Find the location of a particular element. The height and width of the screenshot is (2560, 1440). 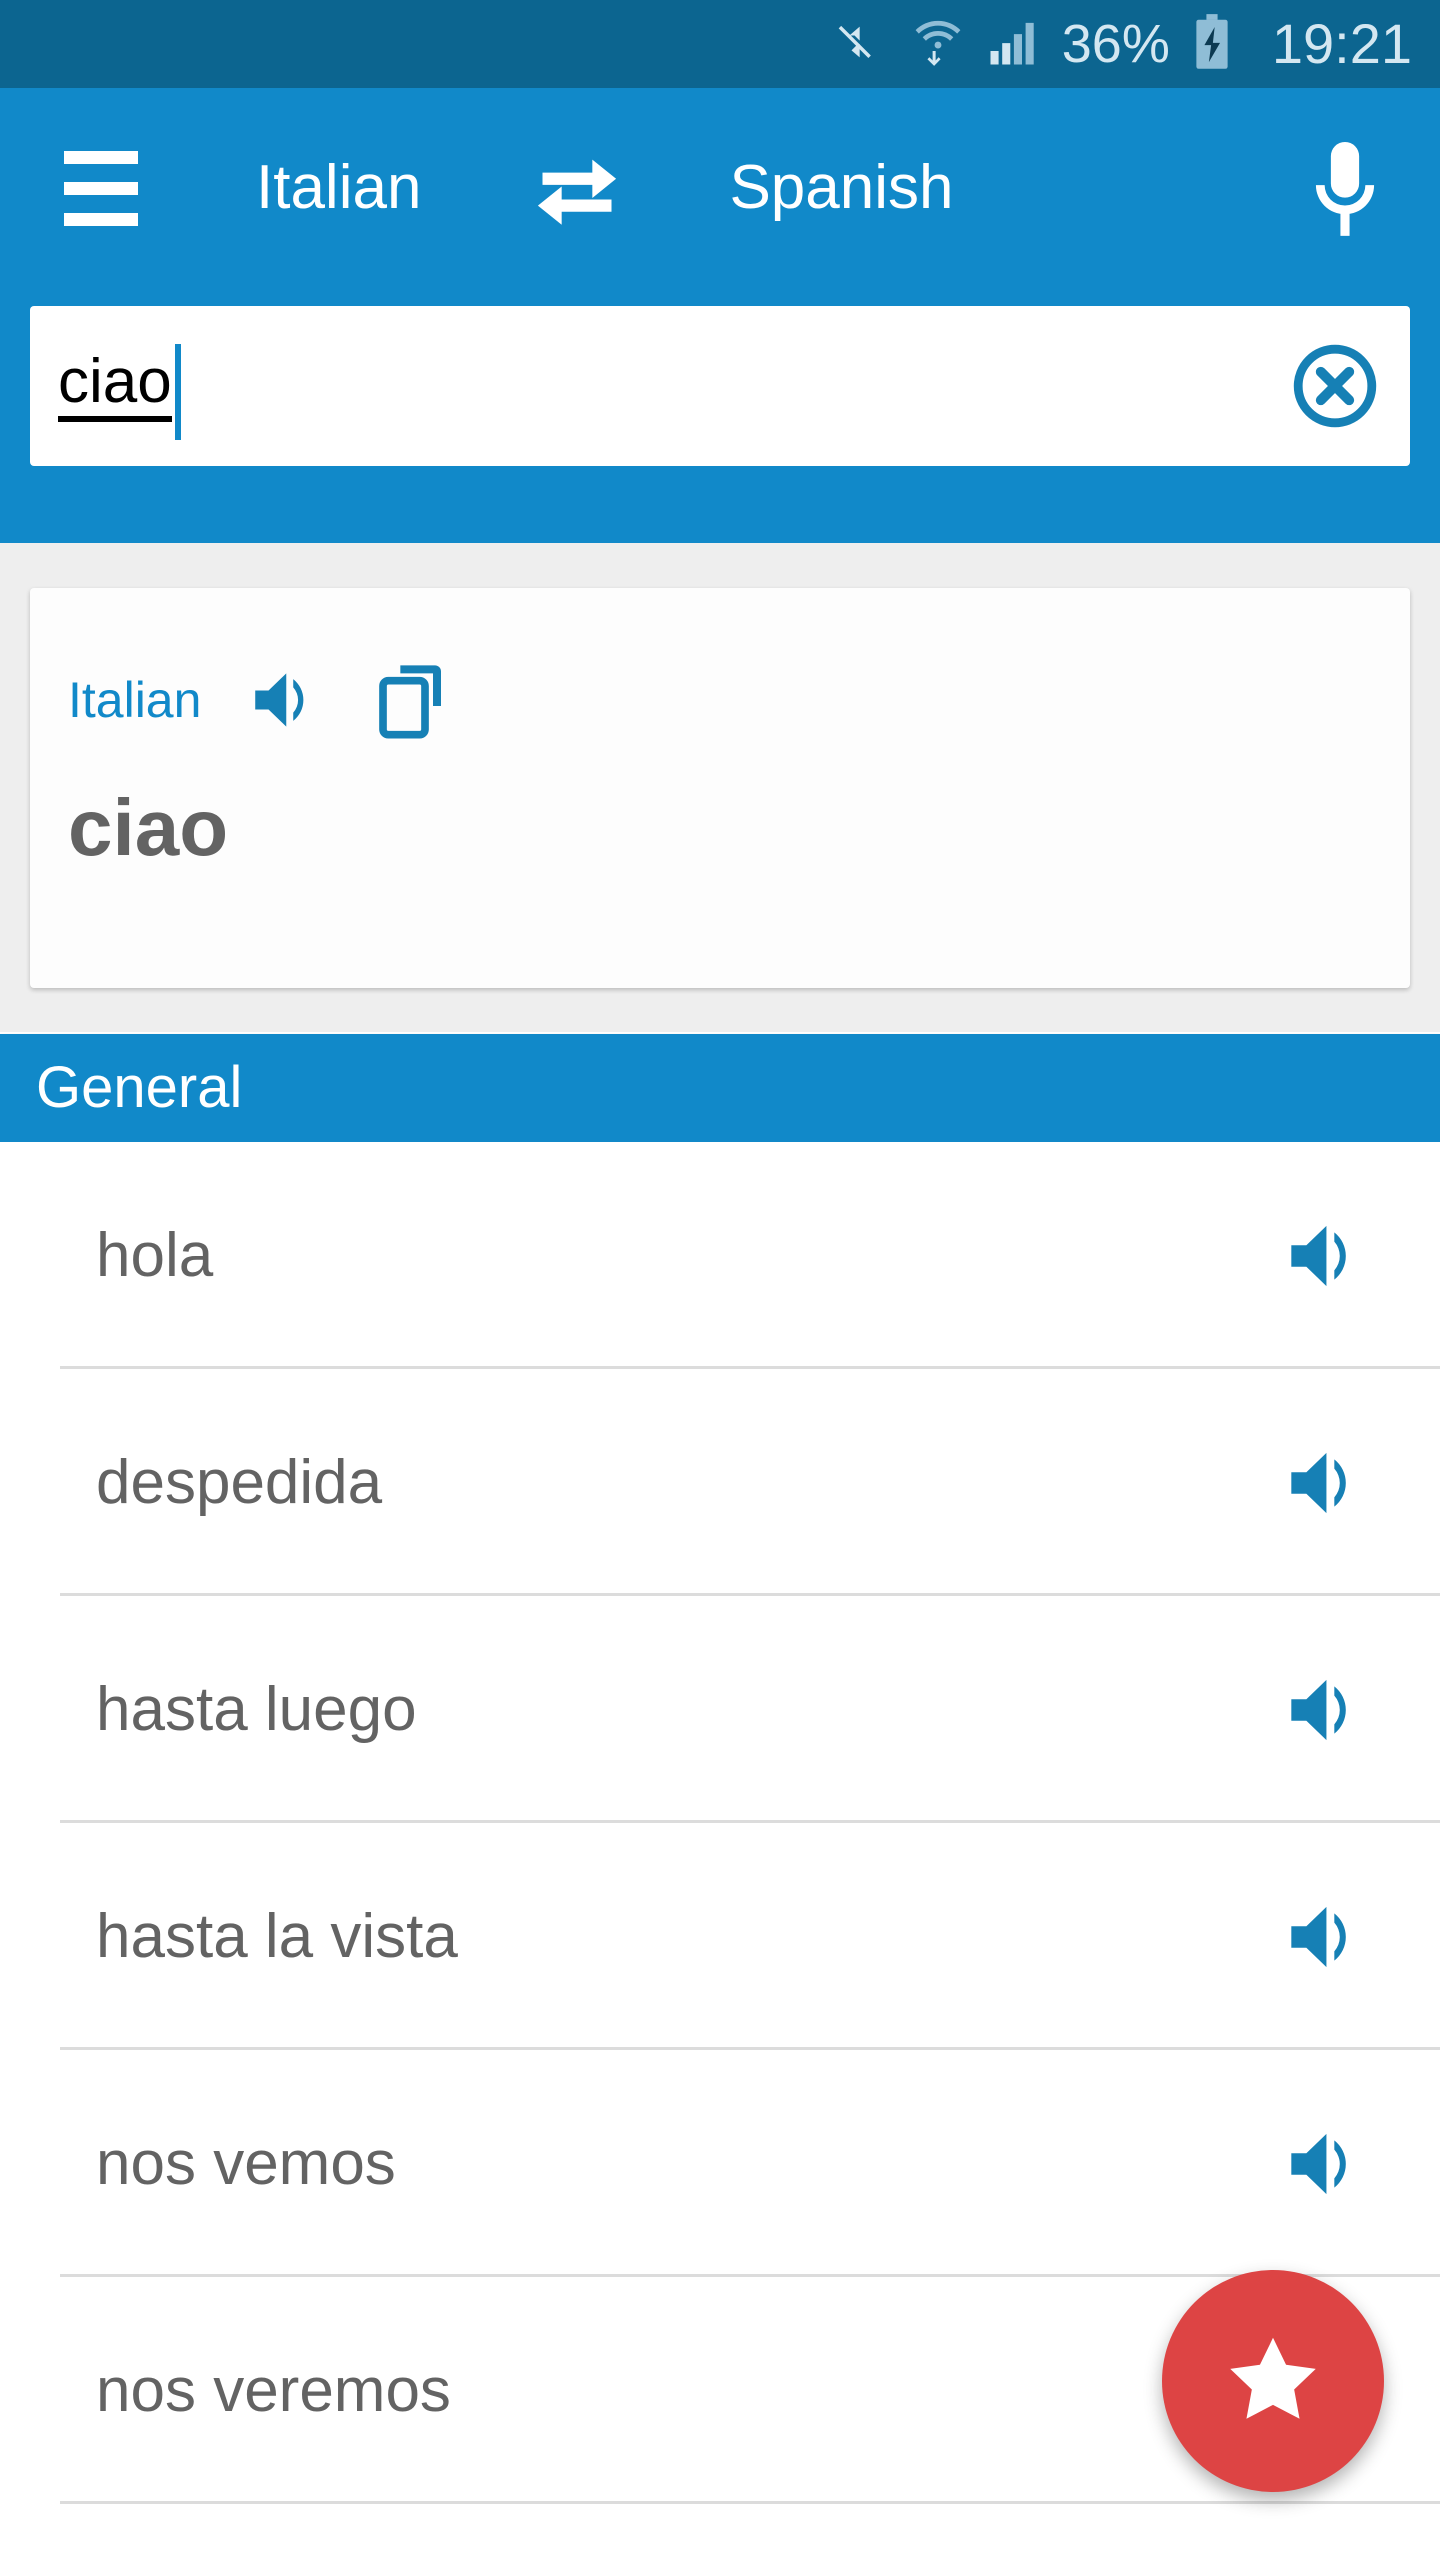

search-input: ciao is located at coordinates (645, 386).